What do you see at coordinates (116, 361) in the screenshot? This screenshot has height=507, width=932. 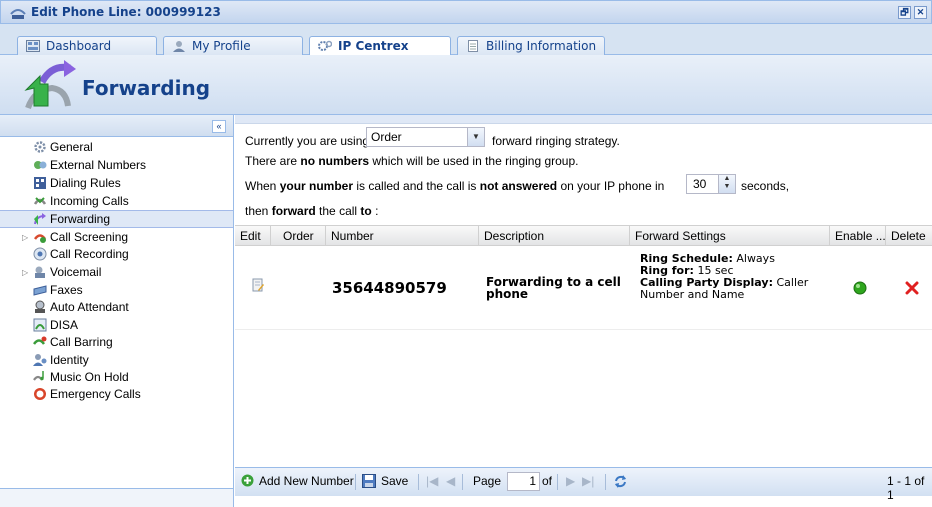 I see `sidebar-item-identity: Identity` at bounding box center [116, 361].